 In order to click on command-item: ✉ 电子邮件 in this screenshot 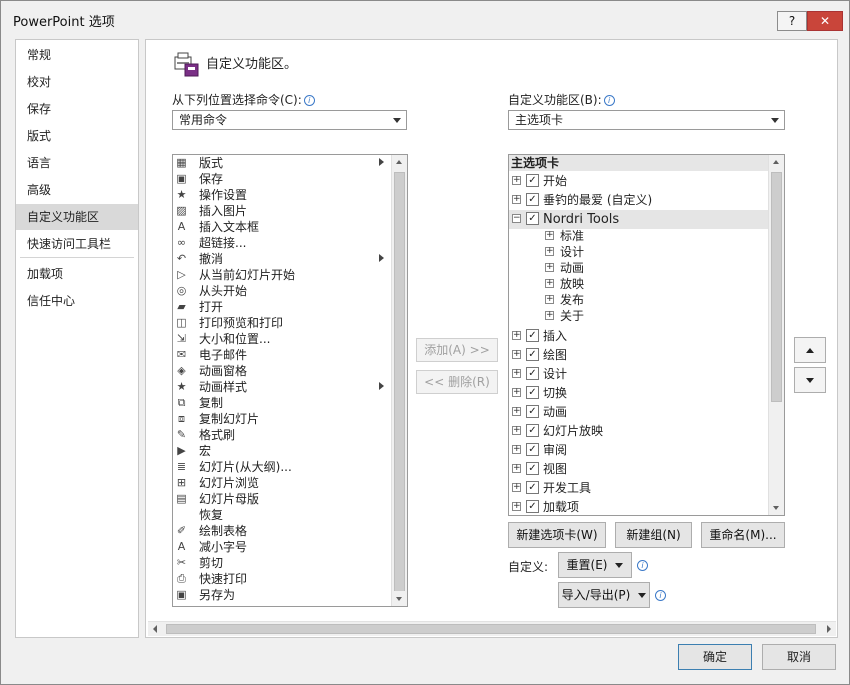, I will do `click(281, 355)`.